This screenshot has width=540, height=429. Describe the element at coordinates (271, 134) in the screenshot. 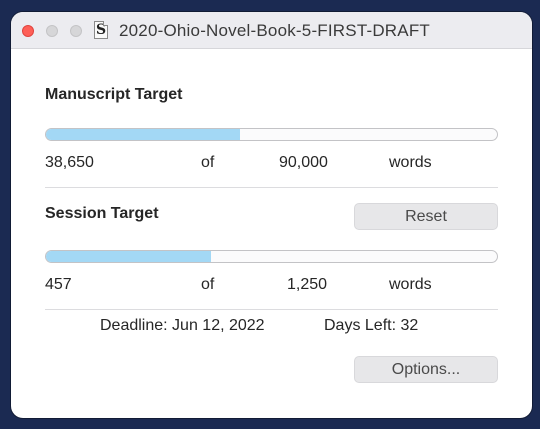

I see `manuscript-progress-bar` at that location.